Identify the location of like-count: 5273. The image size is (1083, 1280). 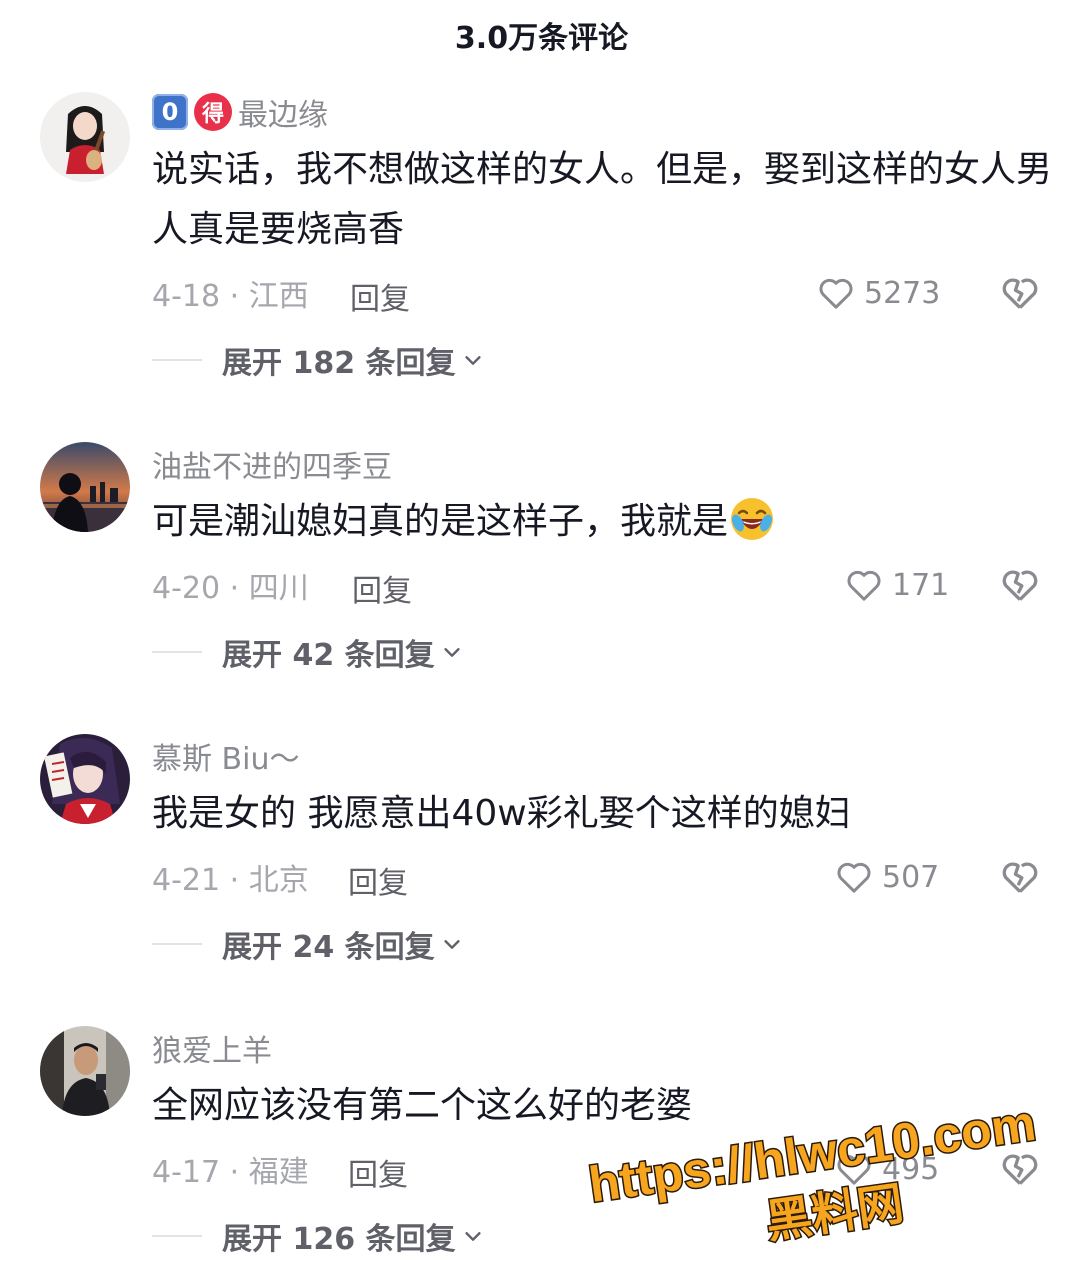
(902, 293).